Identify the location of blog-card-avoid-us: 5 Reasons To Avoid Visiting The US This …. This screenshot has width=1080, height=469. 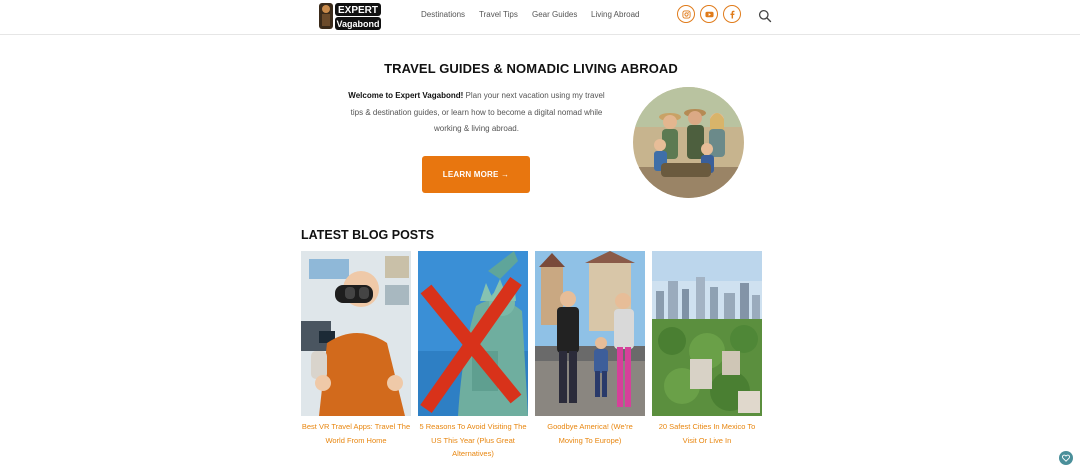
(473, 356).